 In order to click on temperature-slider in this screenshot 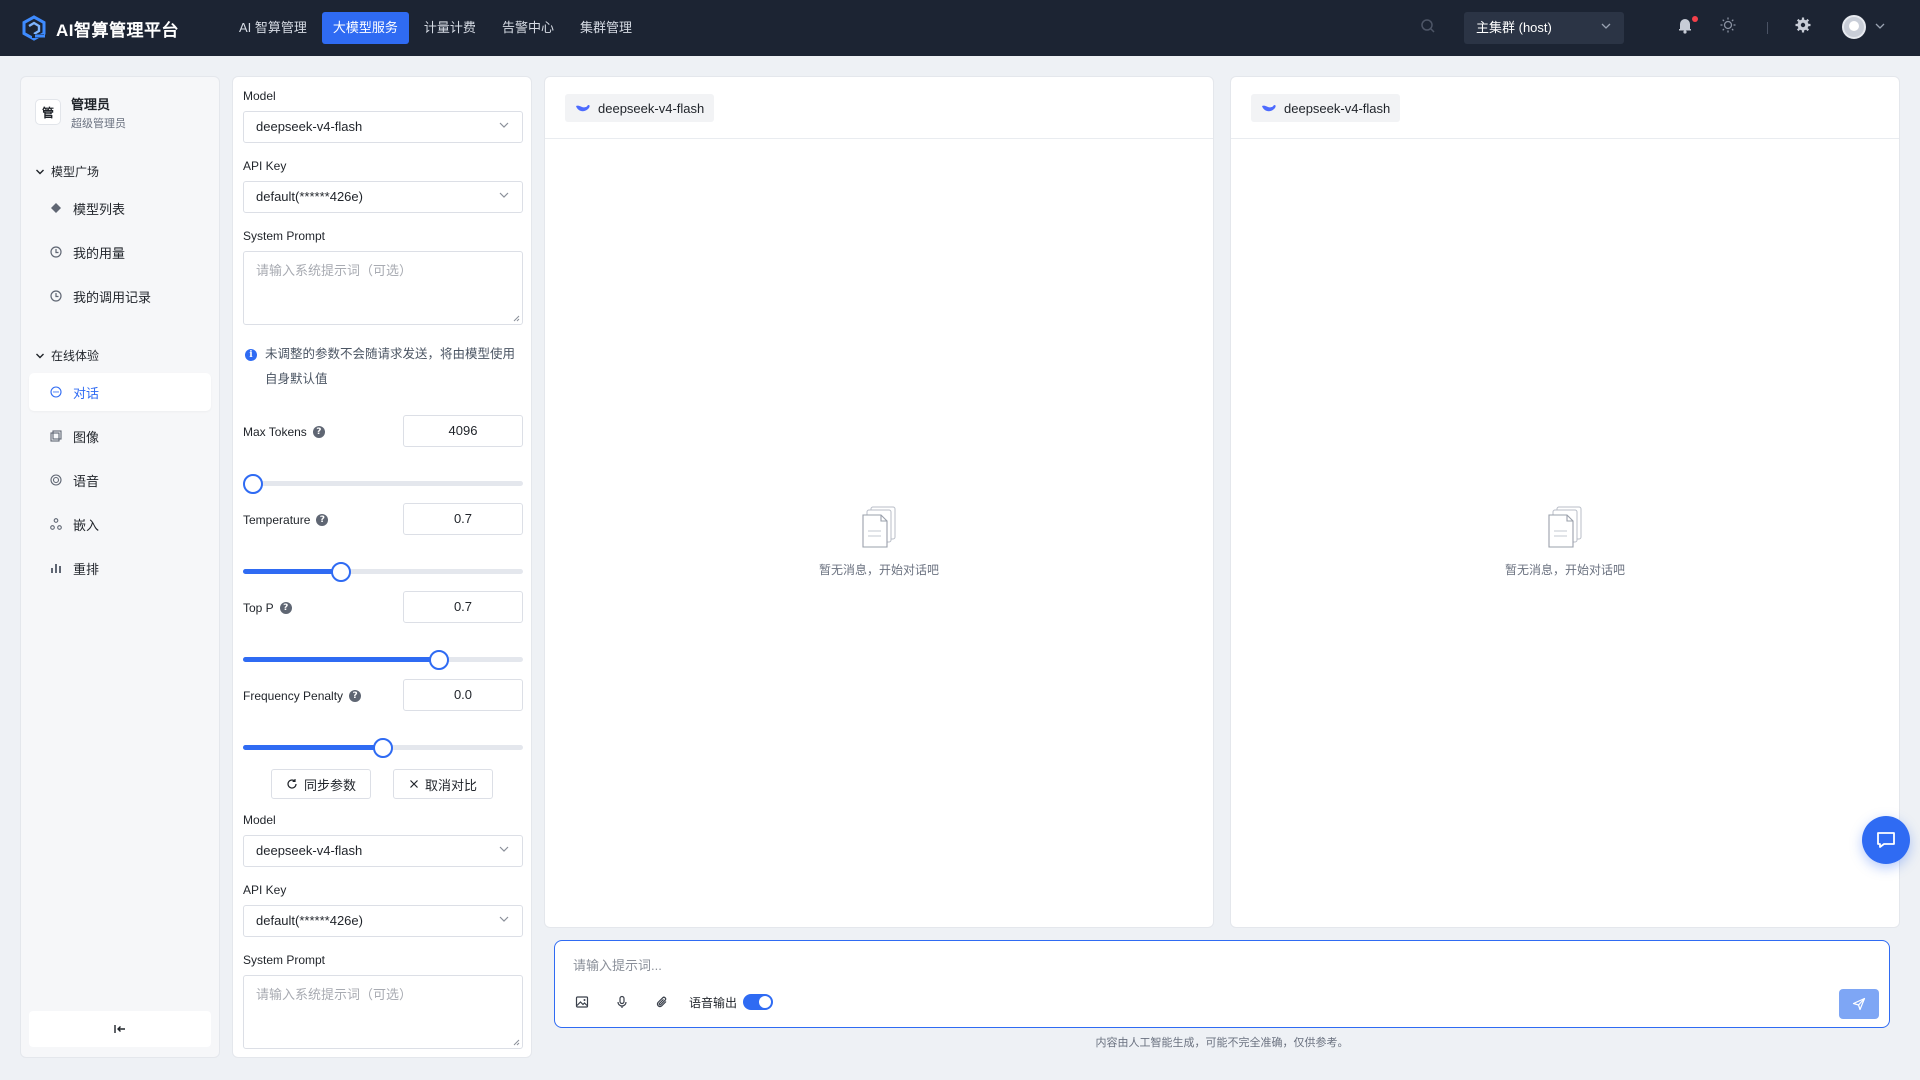, I will do `click(383, 572)`.